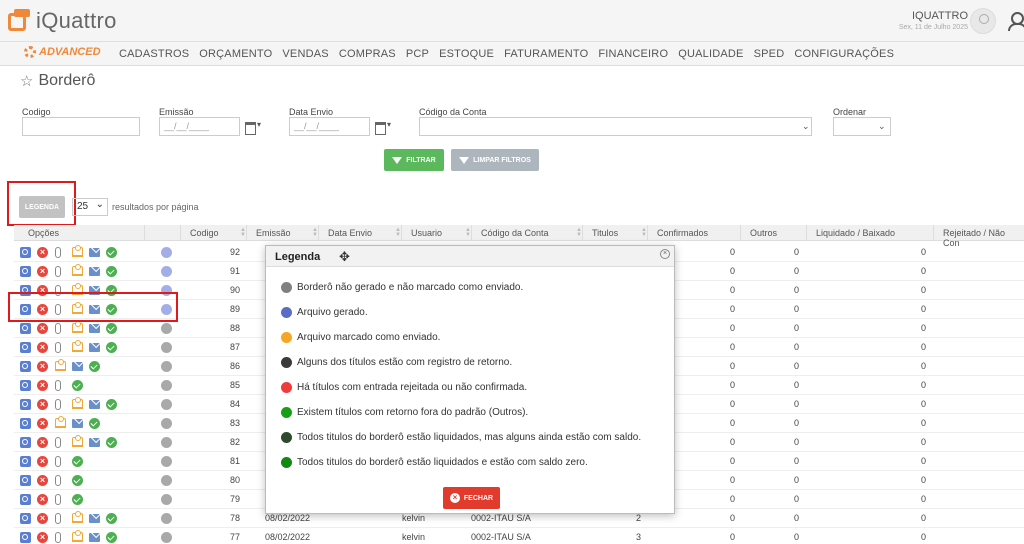 The width and height of the screenshot is (1024, 544). Describe the element at coordinates (515, 233) in the screenshot. I see `column-header-5: Código da Conta` at that location.